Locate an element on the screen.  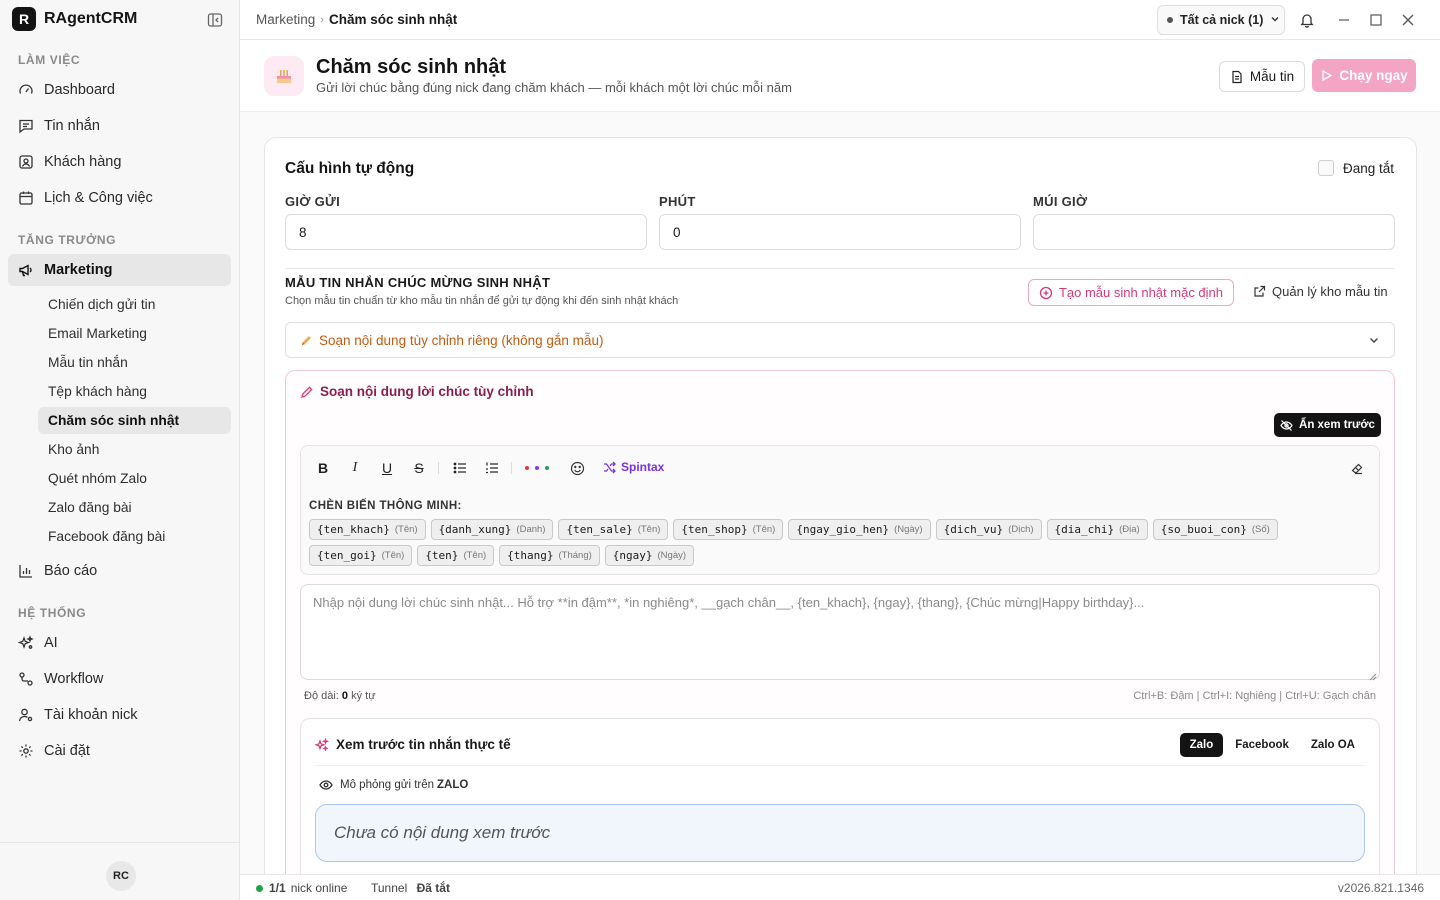
sidebar-item-customers: Khách hàng is located at coordinates (119, 162).